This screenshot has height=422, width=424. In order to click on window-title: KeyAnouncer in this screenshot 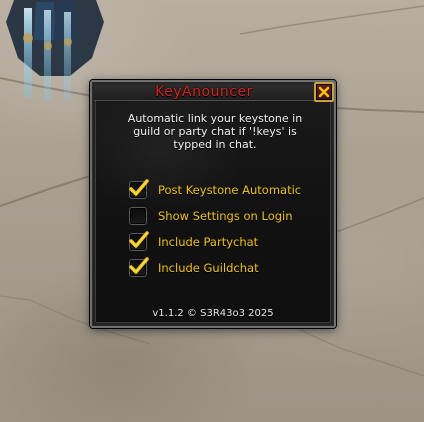, I will do `click(204, 92)`.